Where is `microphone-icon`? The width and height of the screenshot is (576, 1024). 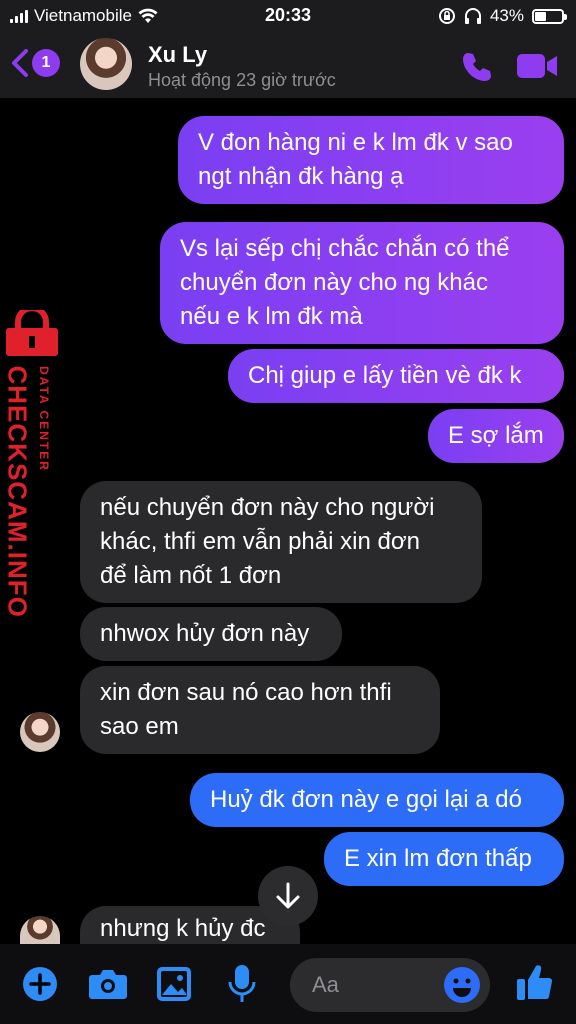 microphone-icon is located at coordinates (242, 983).